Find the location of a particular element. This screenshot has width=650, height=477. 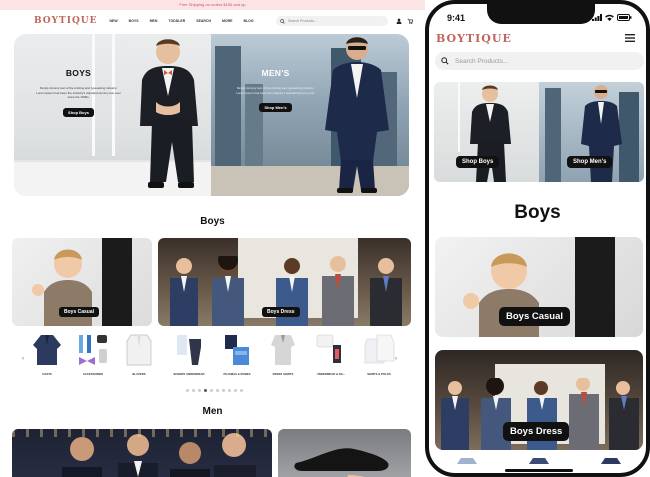

nav-item-more: MORE is located at coordinates (227, 21).